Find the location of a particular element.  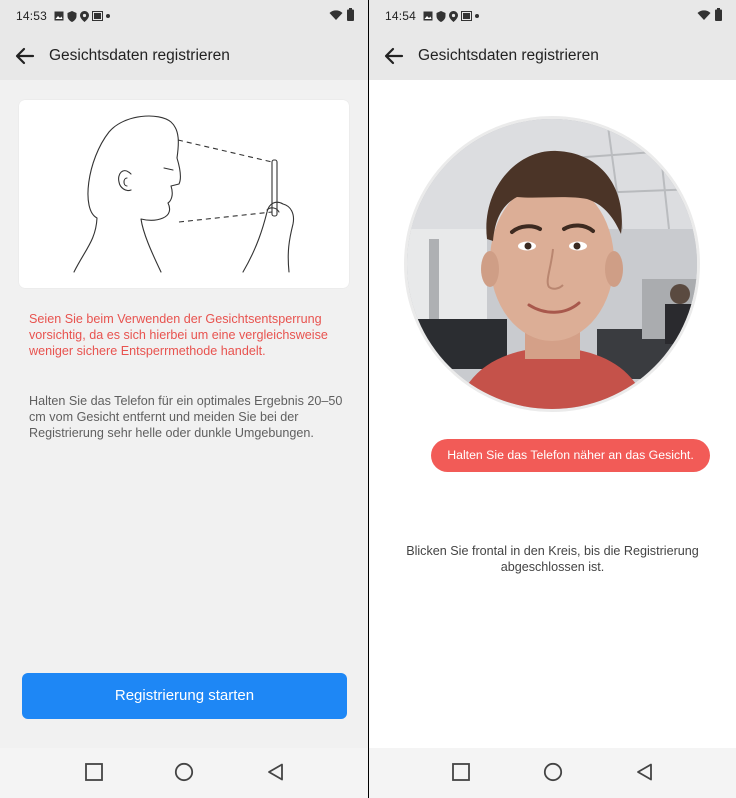

camera-preview is located at coordinates (552, 264).